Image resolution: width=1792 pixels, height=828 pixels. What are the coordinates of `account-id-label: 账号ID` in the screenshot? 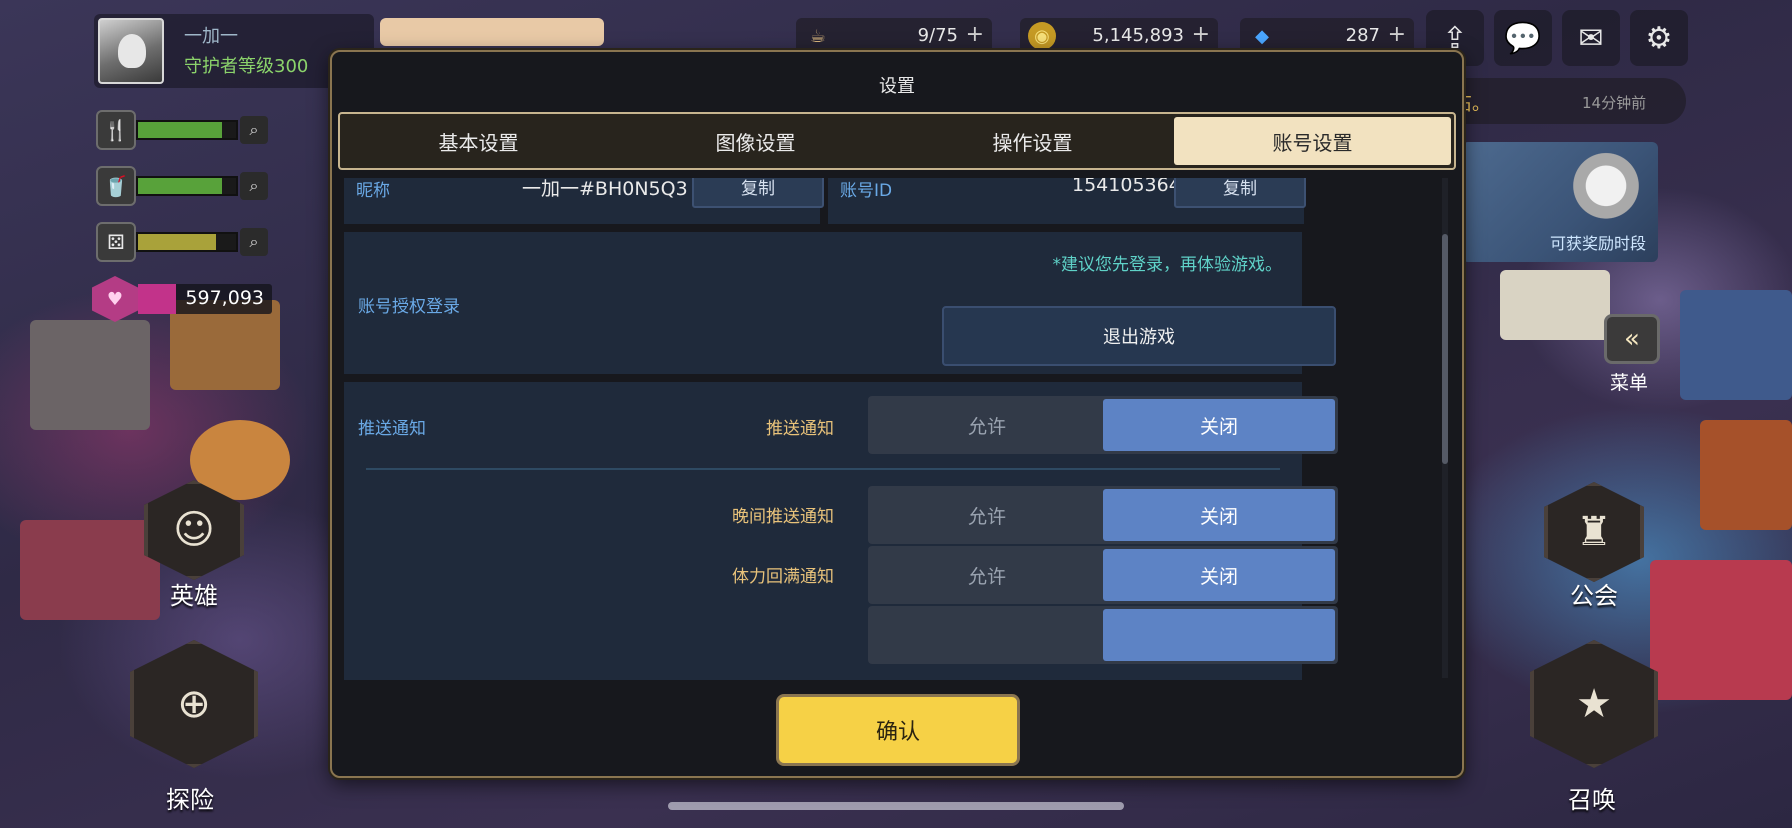 It's located at (866, 191).